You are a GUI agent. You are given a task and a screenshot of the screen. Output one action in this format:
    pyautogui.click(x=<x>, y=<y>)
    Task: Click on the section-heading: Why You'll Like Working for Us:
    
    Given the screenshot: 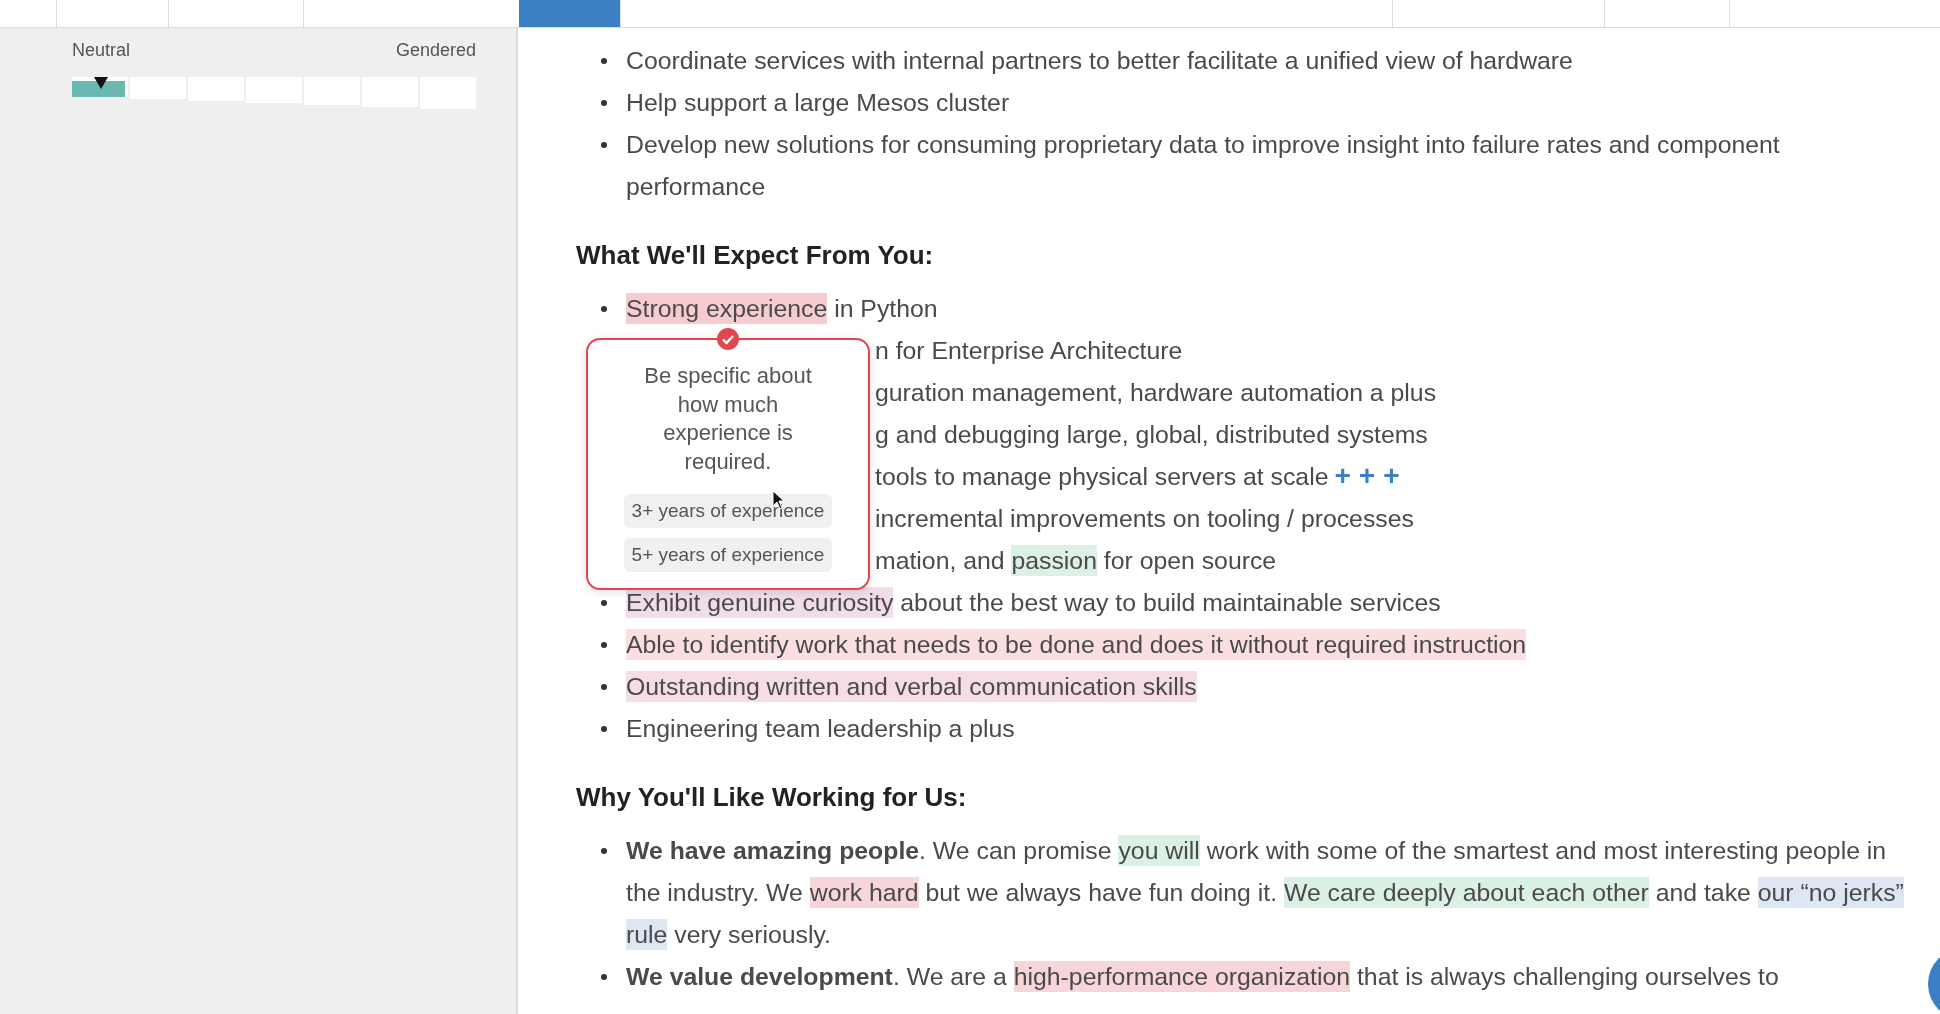 What is the action you would take?
    pyautogui.click(x=772, y=797)
    